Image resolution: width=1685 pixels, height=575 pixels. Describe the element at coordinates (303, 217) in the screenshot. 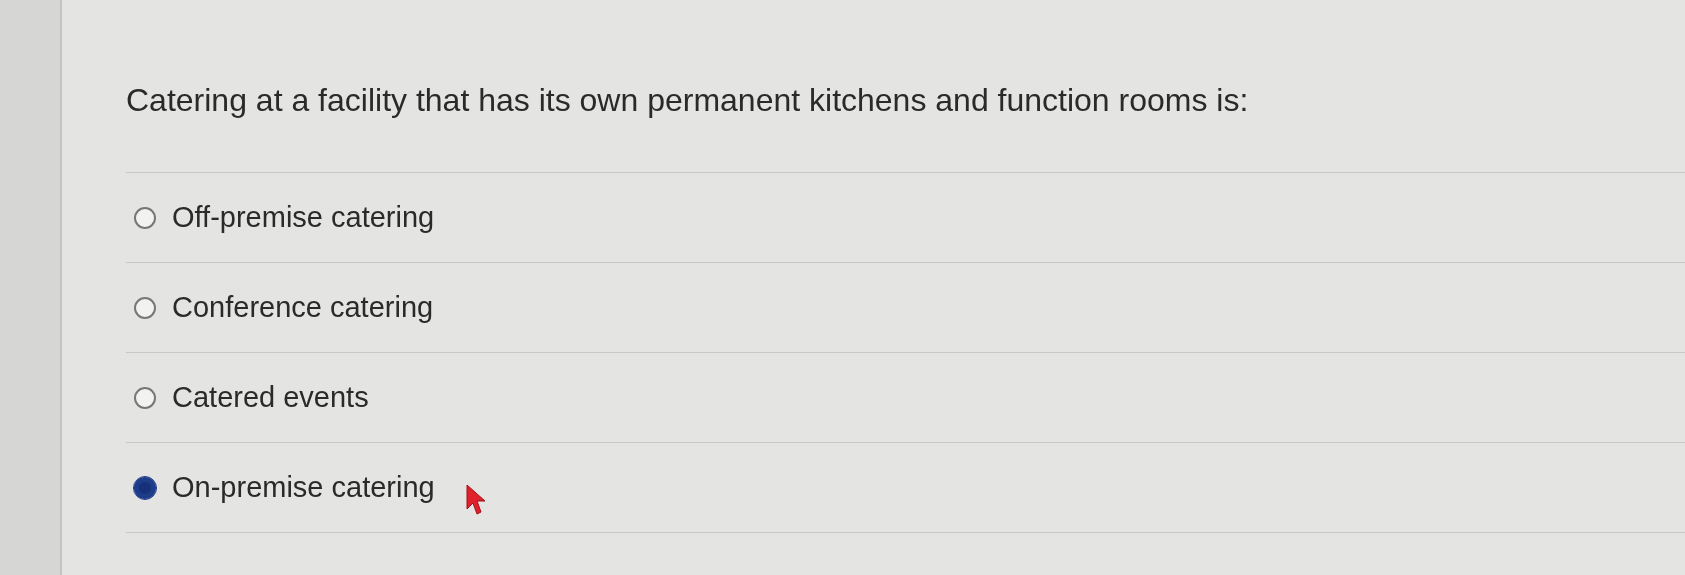

I see `option-label: Off-premise catering` at that location.